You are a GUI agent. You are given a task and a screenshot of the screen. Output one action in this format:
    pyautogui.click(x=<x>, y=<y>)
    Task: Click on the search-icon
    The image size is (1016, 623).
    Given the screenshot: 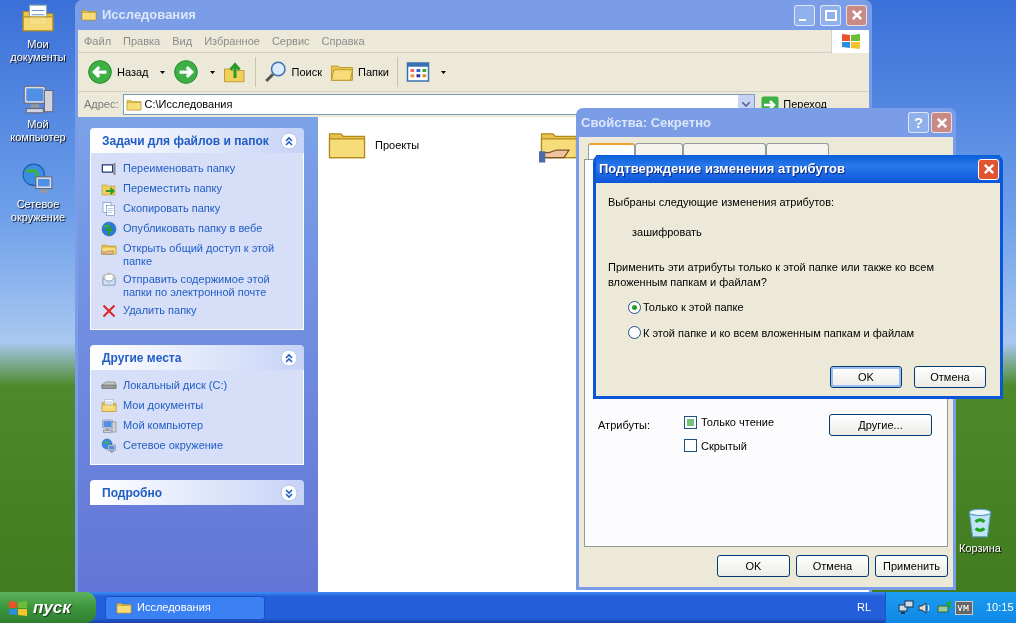 What is the action you would take?
    pyautogui.click(x=275, y=72)
    